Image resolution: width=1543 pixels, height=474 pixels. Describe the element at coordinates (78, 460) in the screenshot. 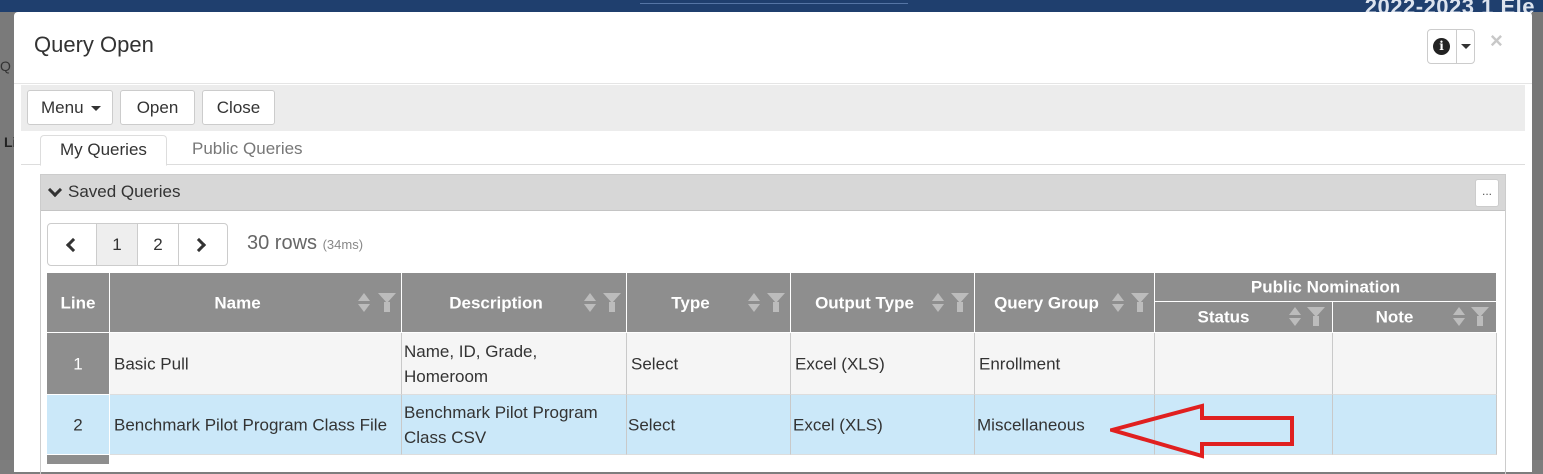

I see `row-line-number` at that location.